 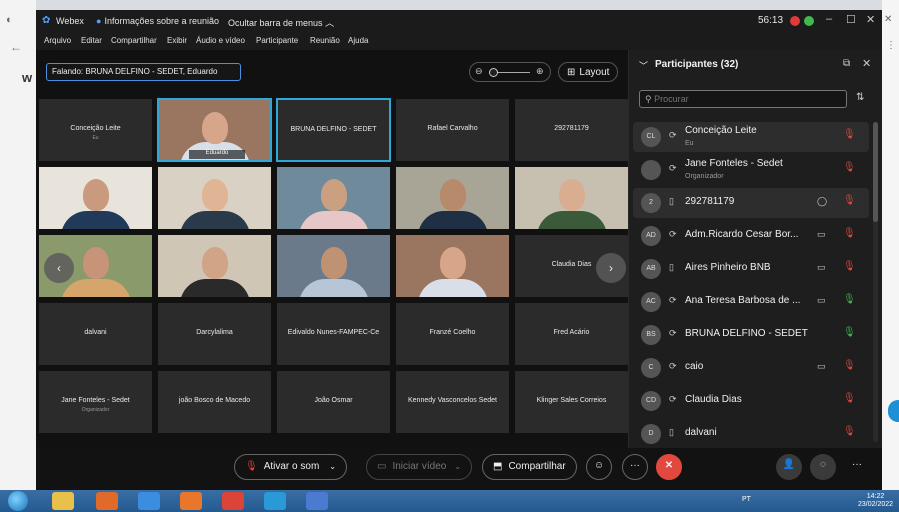 I want to click on previous-page-icon: ‹, so click(x=59, y=268).